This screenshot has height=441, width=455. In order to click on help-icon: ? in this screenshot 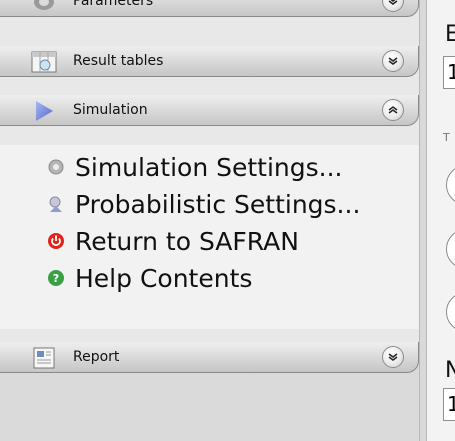, I will do `click(56, 278)`.